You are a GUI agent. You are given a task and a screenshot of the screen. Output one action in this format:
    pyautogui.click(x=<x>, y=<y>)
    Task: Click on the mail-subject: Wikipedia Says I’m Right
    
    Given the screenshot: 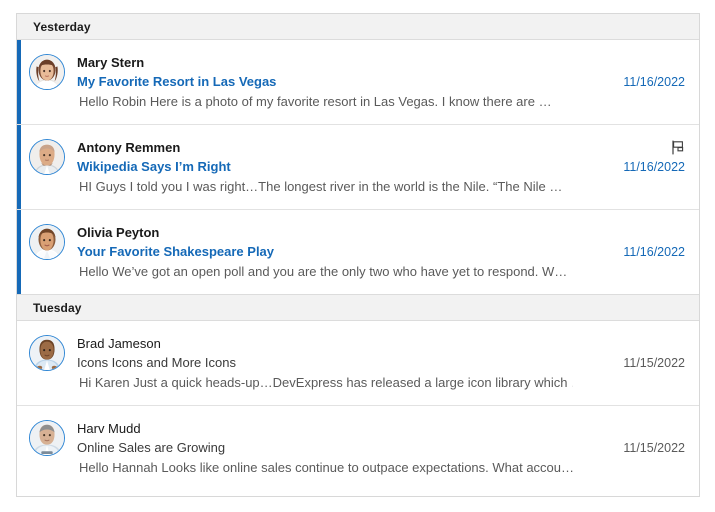 What is the action you would take?
    pyautogui.click(x=325, y=167)
    